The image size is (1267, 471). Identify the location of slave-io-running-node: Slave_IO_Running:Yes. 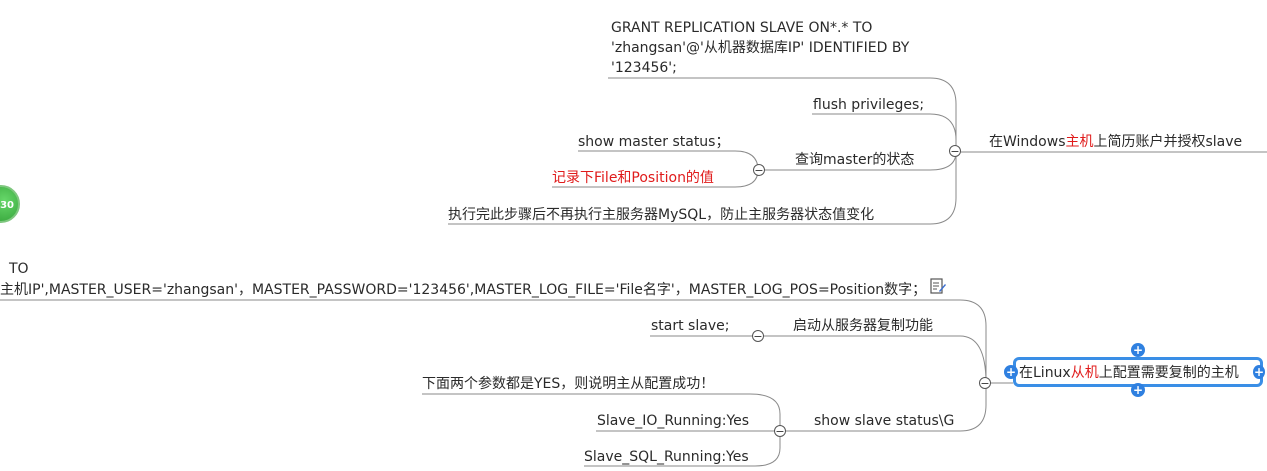
(673, 421).